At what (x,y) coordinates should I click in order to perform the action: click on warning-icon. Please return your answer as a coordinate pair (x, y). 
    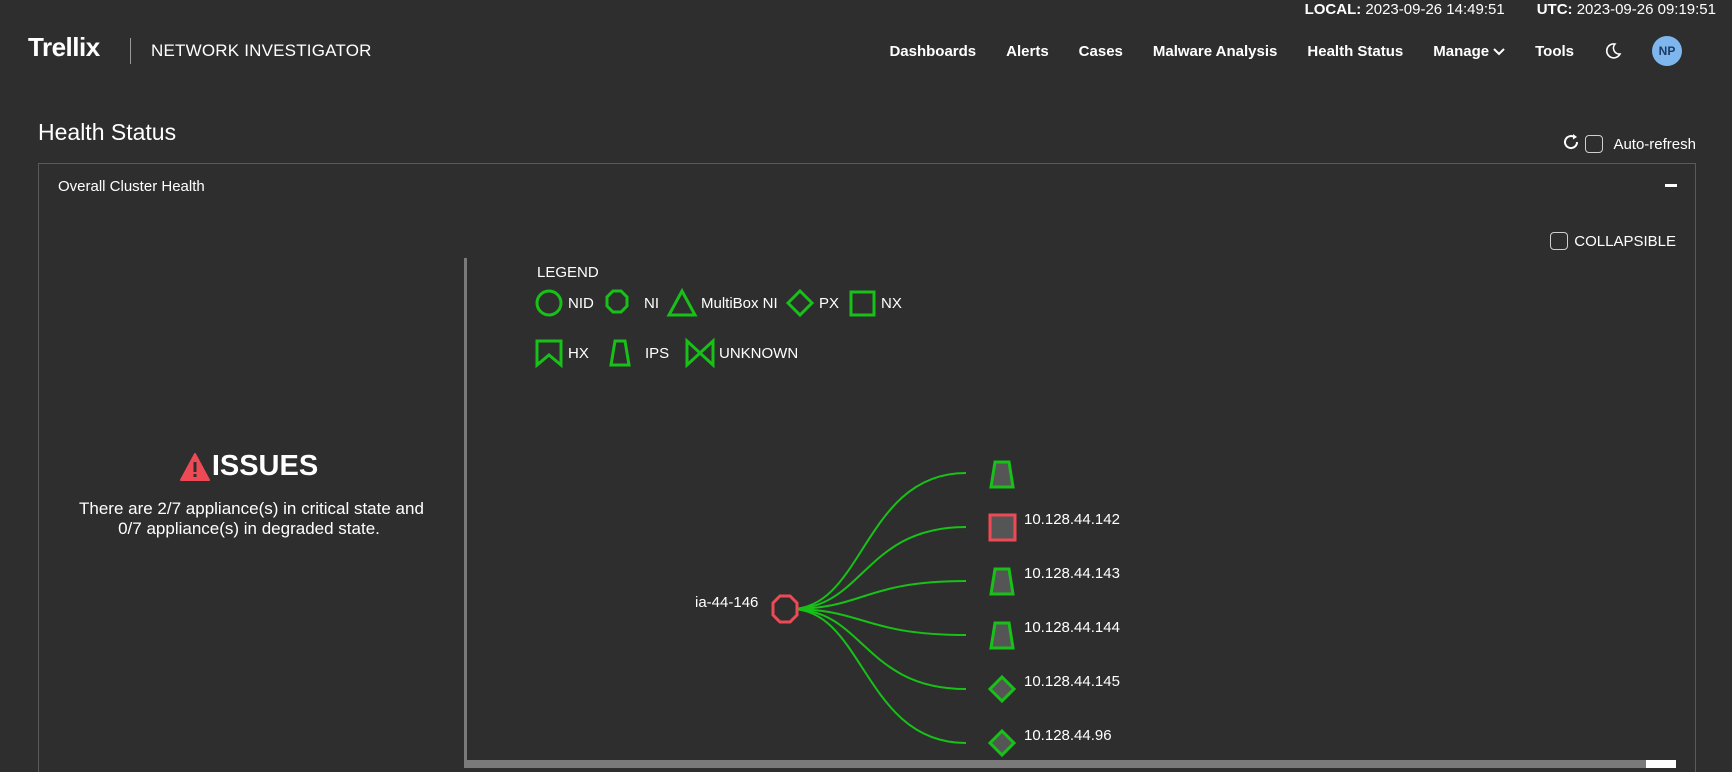
    Looking at the image, I should click on (194, 466).